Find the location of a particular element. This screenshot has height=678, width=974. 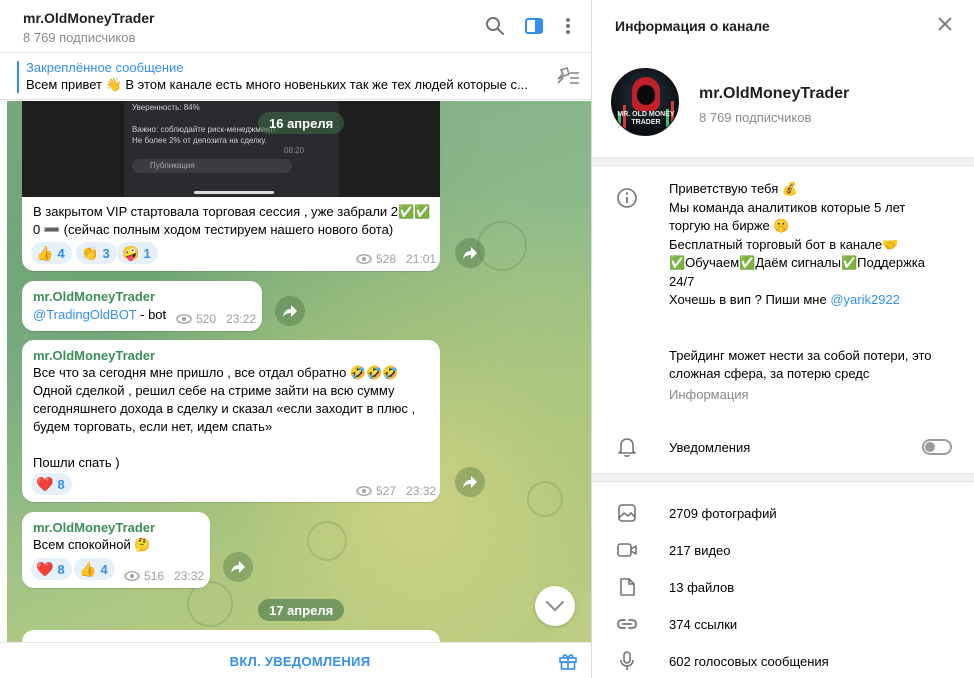

file-icon is located at coordinates (627, 587).